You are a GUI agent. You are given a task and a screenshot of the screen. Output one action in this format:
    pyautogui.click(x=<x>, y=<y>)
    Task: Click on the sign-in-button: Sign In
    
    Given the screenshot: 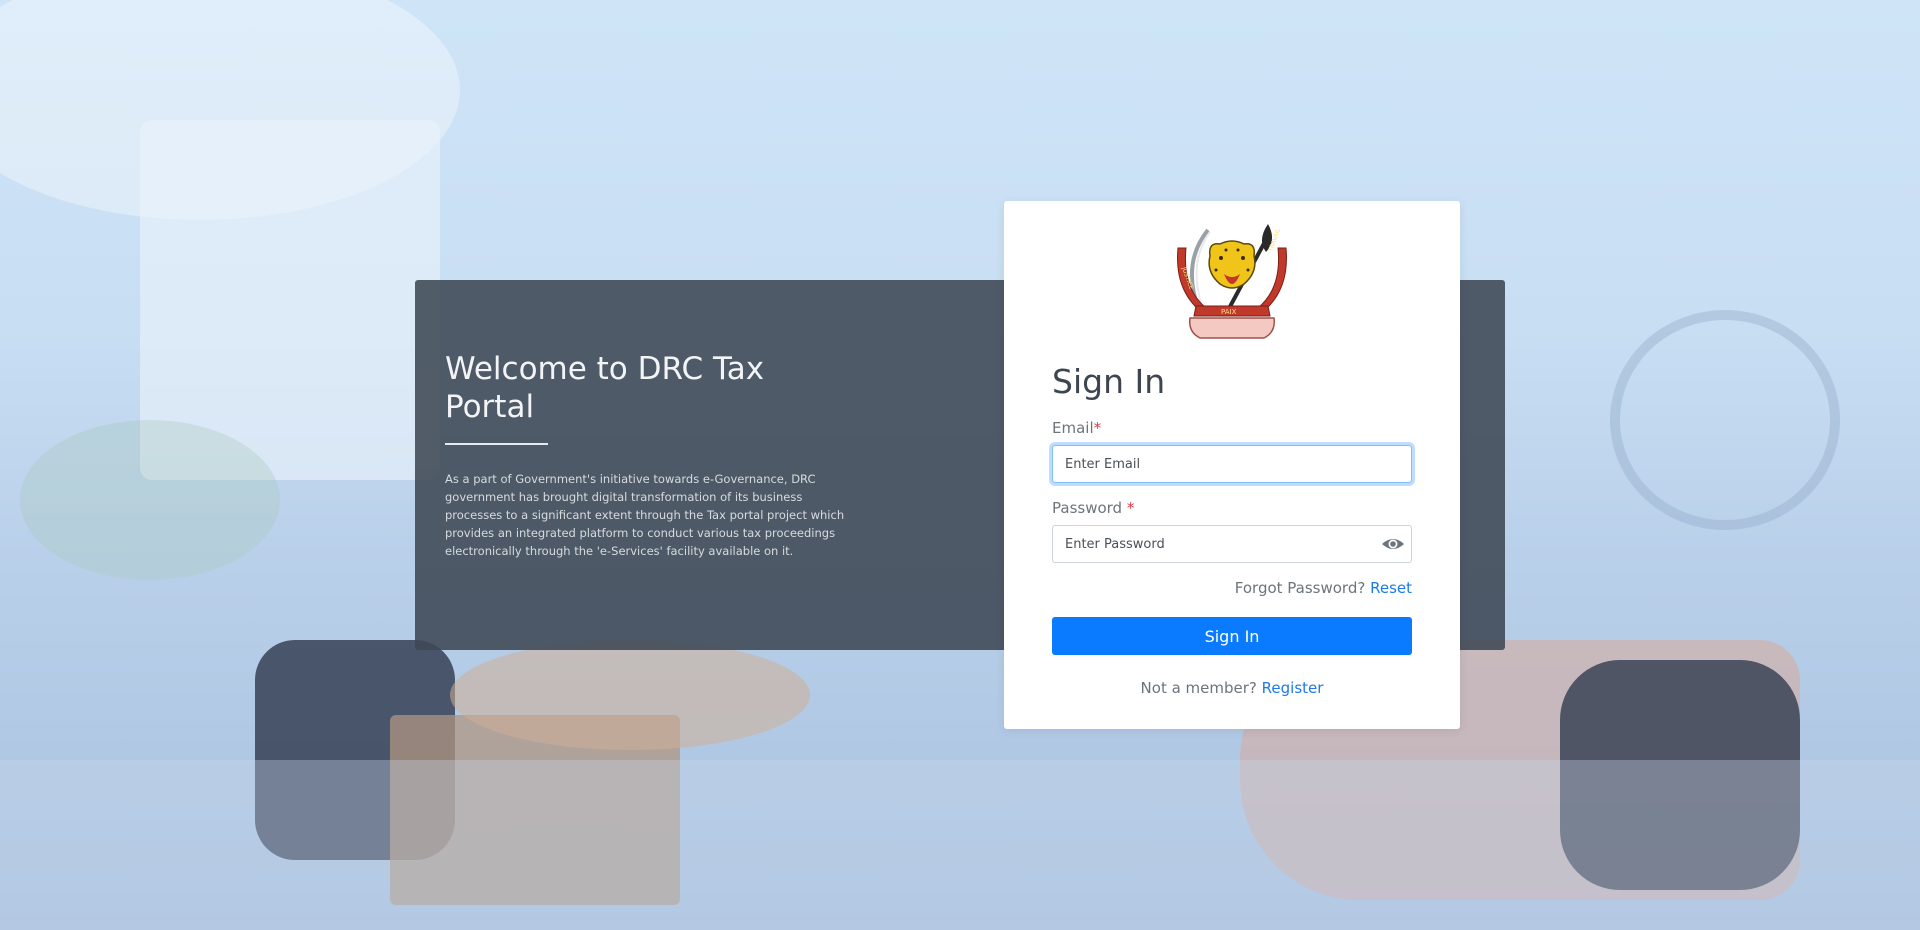 What is the action you would take?
    pyautogui.click(x=1232, y=636)
    